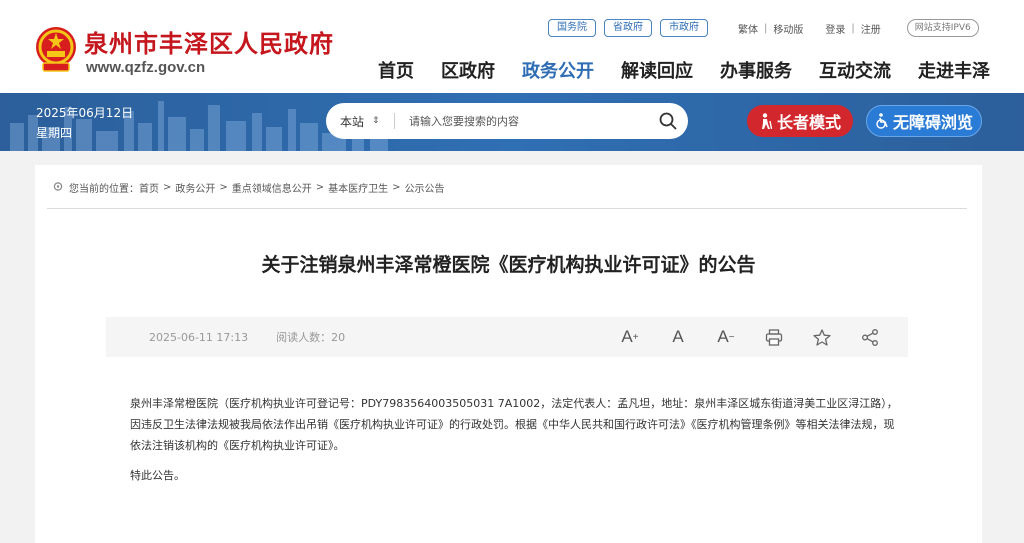 Image resolution: width=1024 pixels, height=543 pixels. I want to click on site-url: www.qzfz.gov.cn, so click(145, 67).